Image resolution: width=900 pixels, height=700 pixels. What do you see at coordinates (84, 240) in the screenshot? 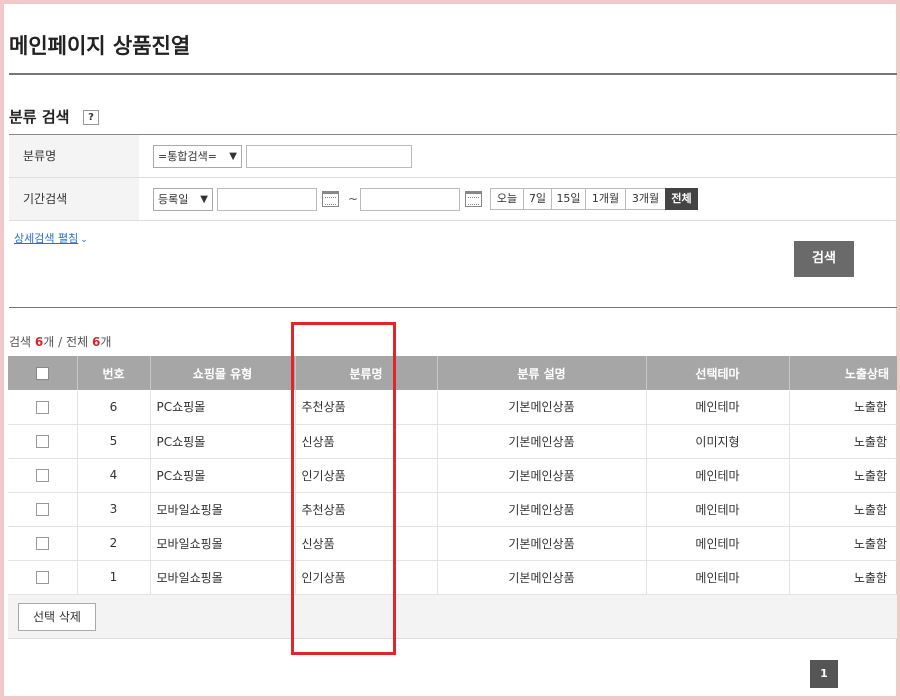
I see `chevron-down-icon: ⌄` at bounding box center [84, 240].